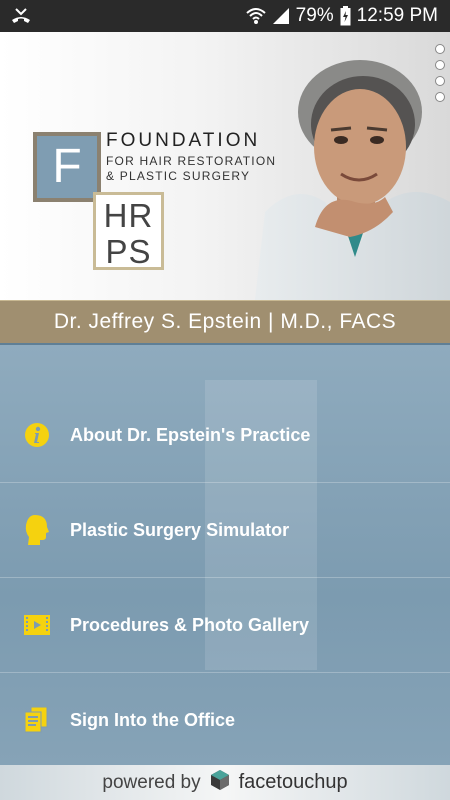 The width and height of the screenshot is (450, 800). I want to click on logo-subtitle: FOR HAIR RESTORATION & PLASTIC SURGERY, so click(191, 169).